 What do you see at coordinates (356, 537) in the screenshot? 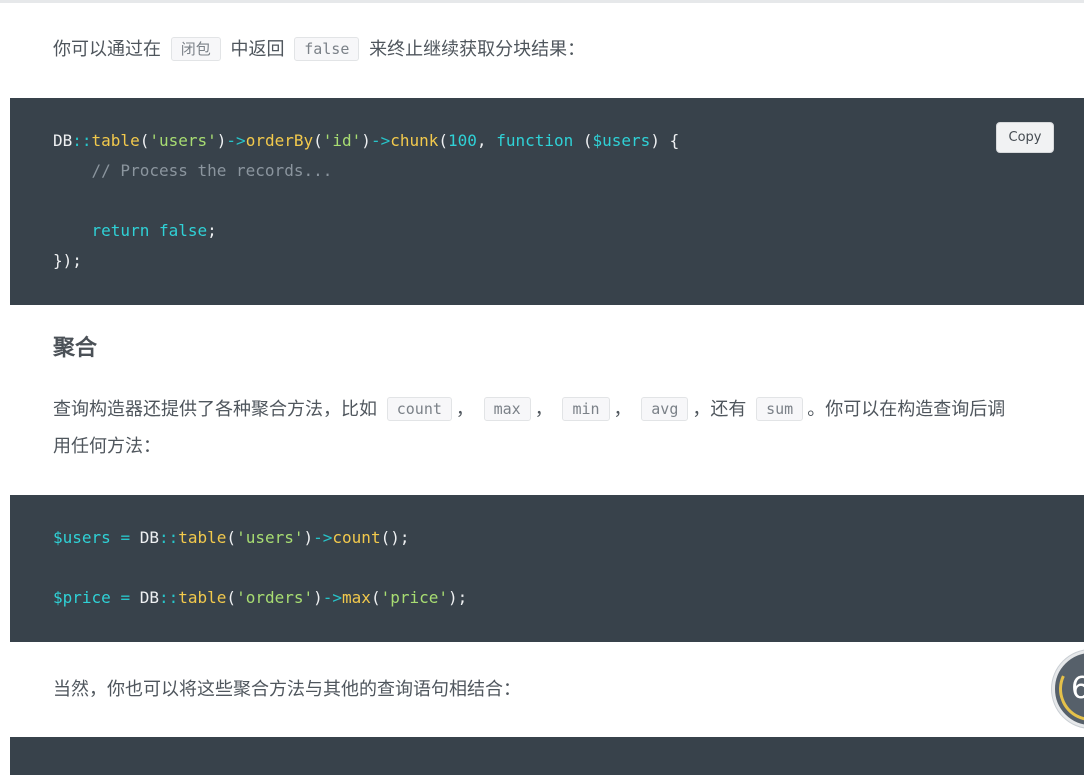
I see `code-token-fn: count` at bounding box center [356, 537].